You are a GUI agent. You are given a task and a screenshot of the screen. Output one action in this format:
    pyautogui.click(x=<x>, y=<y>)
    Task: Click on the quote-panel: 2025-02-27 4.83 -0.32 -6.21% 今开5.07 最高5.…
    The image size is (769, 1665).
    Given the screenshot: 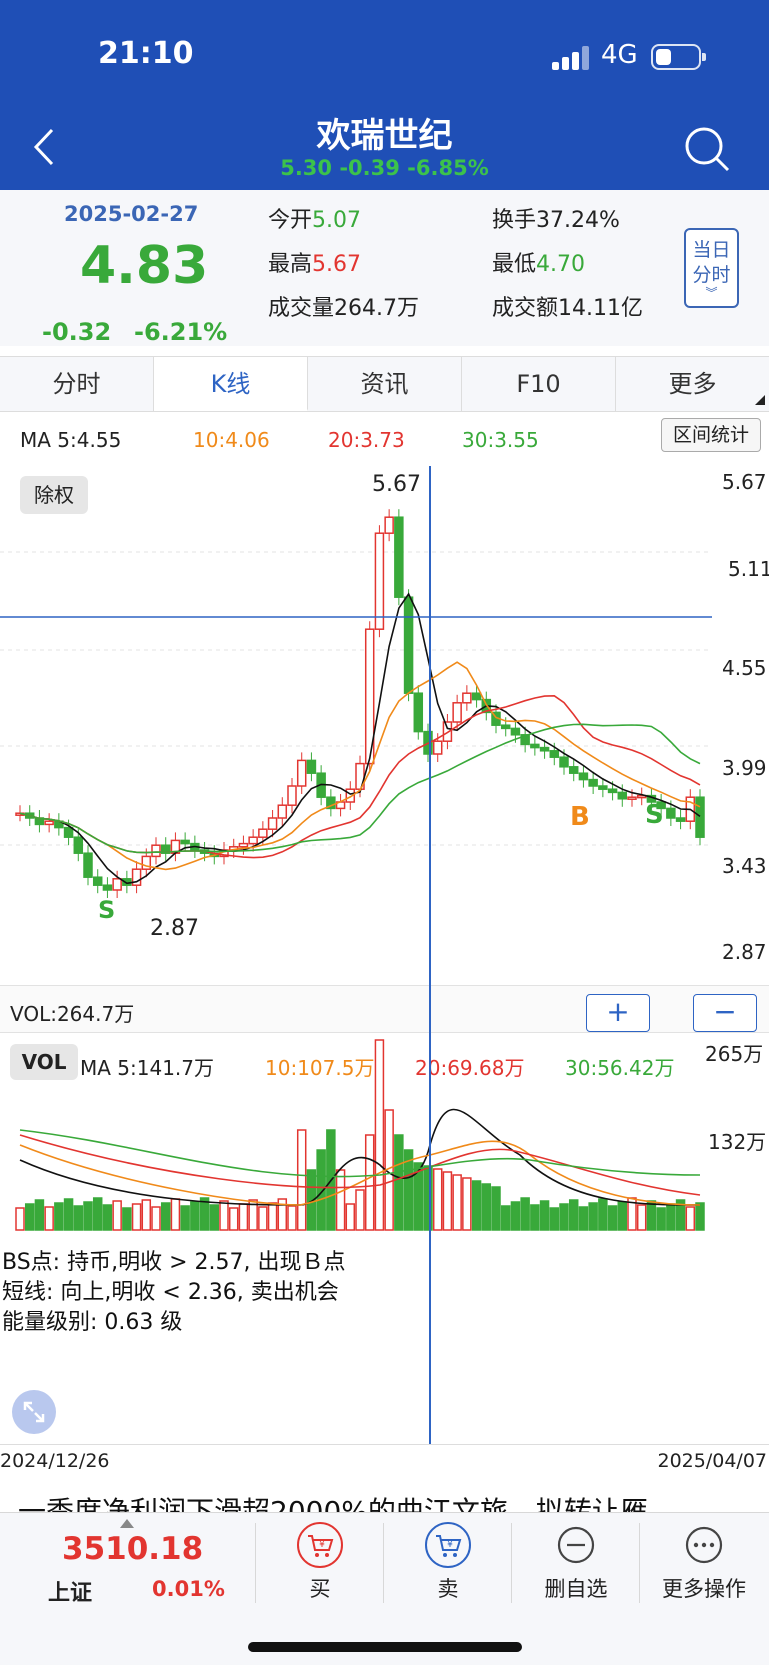 What is the action you would take?
    pyautogui.click(x=384, y=268)
    